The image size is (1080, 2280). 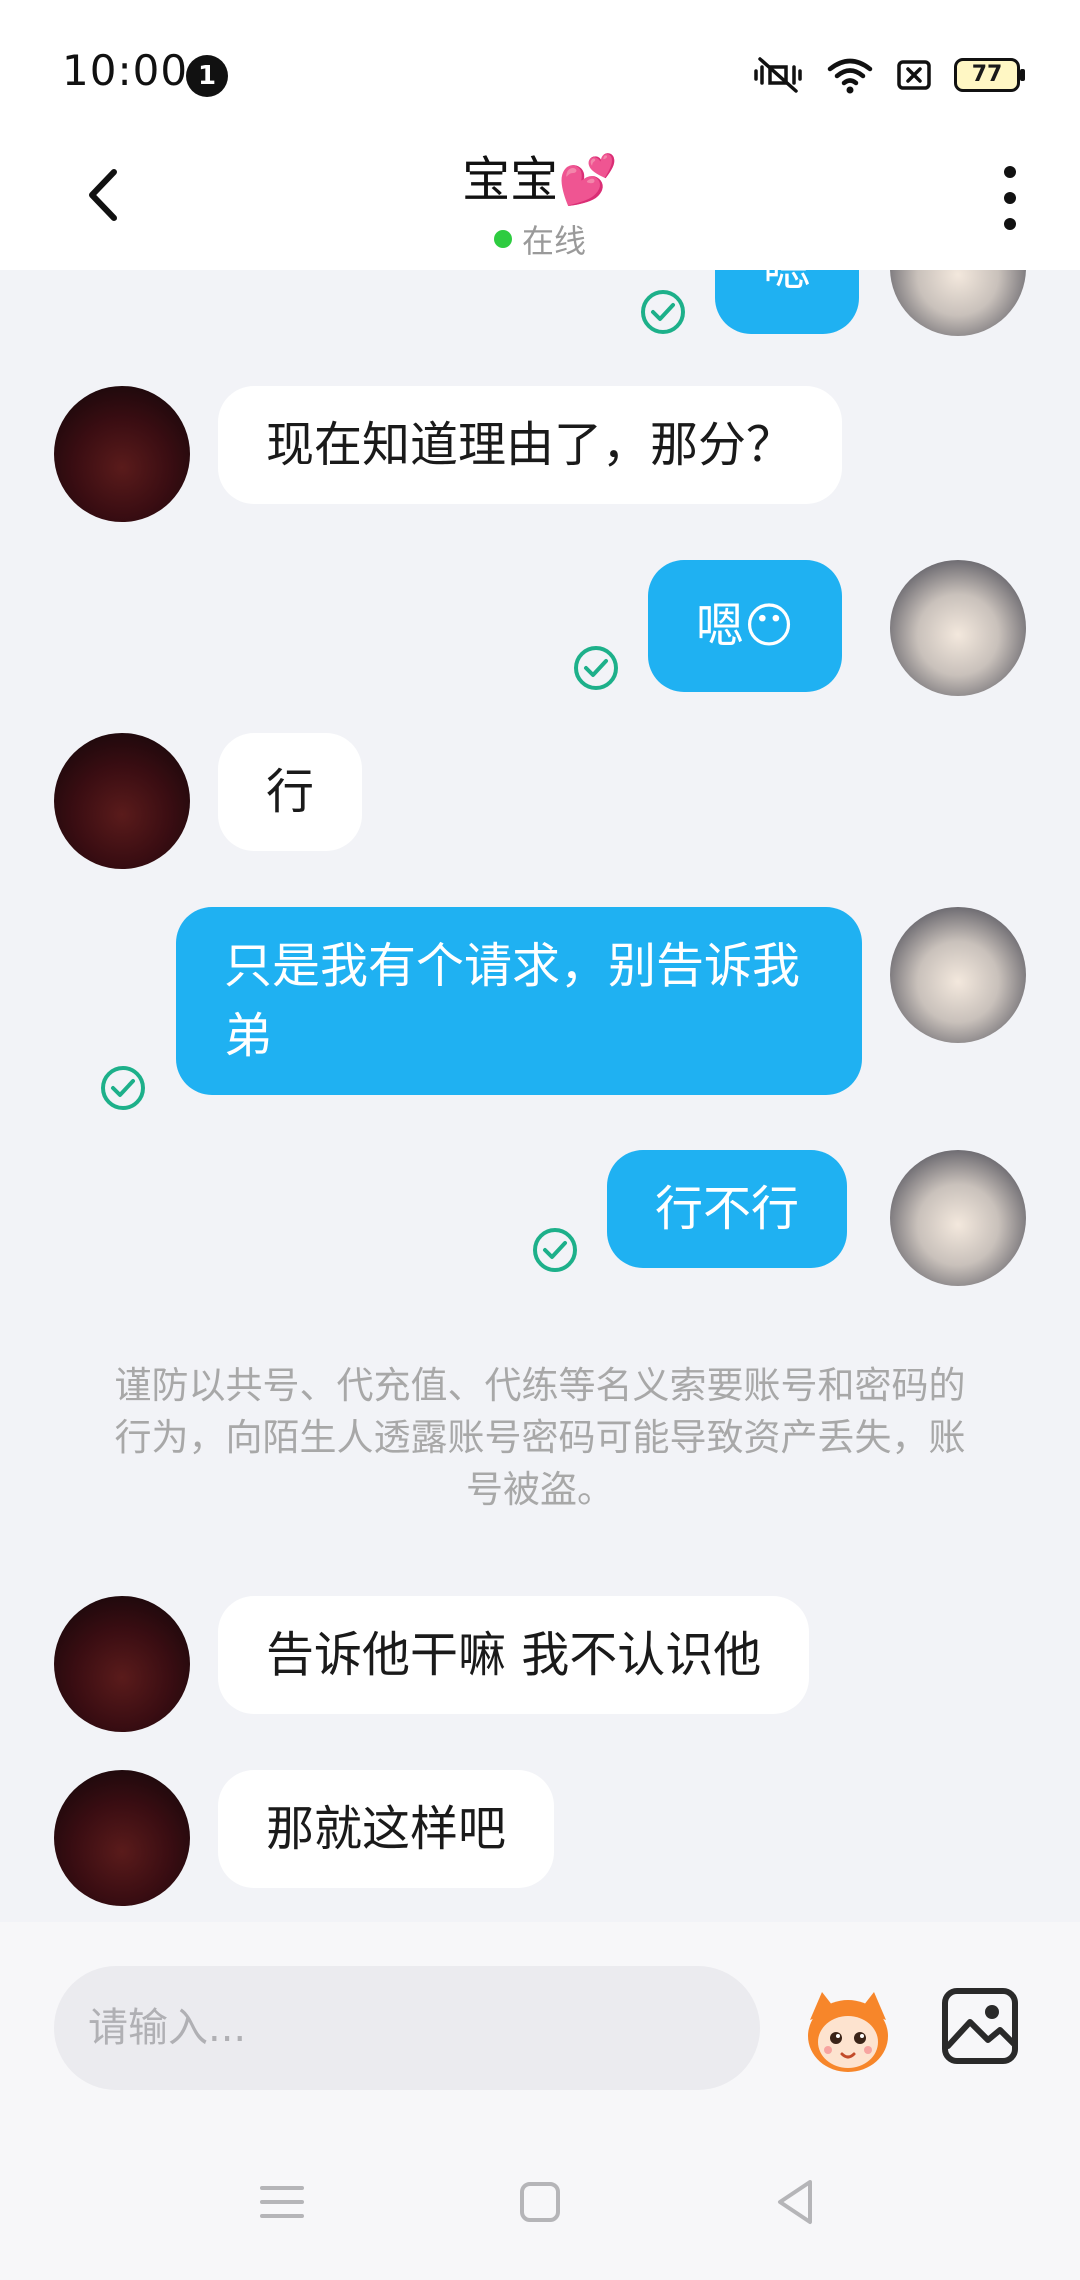 I want to click on status-time: 10:00, so click(x=125, y=70).